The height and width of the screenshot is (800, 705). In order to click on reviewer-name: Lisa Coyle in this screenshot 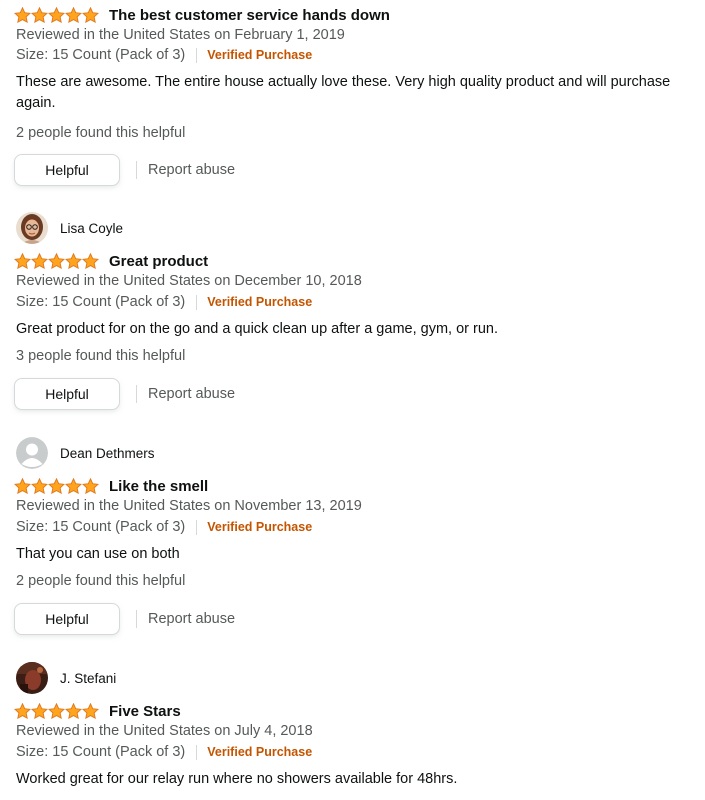, I will do `click(91, 228)`.